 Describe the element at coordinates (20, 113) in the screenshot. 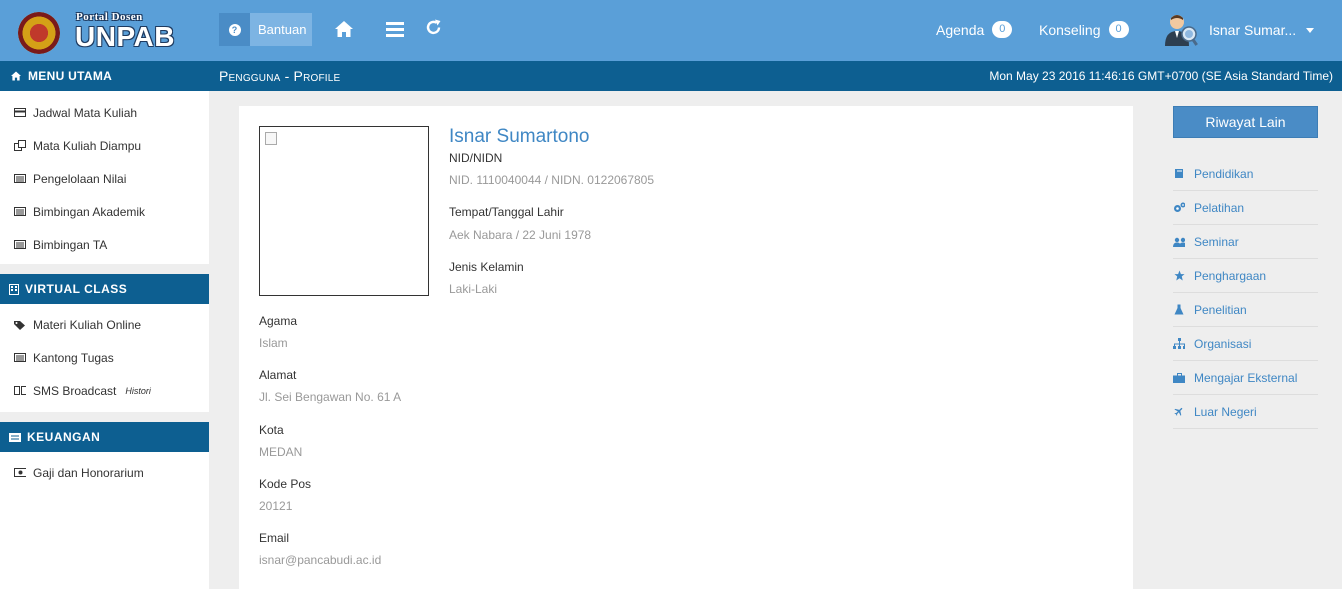

I see `card-icon` at that location.